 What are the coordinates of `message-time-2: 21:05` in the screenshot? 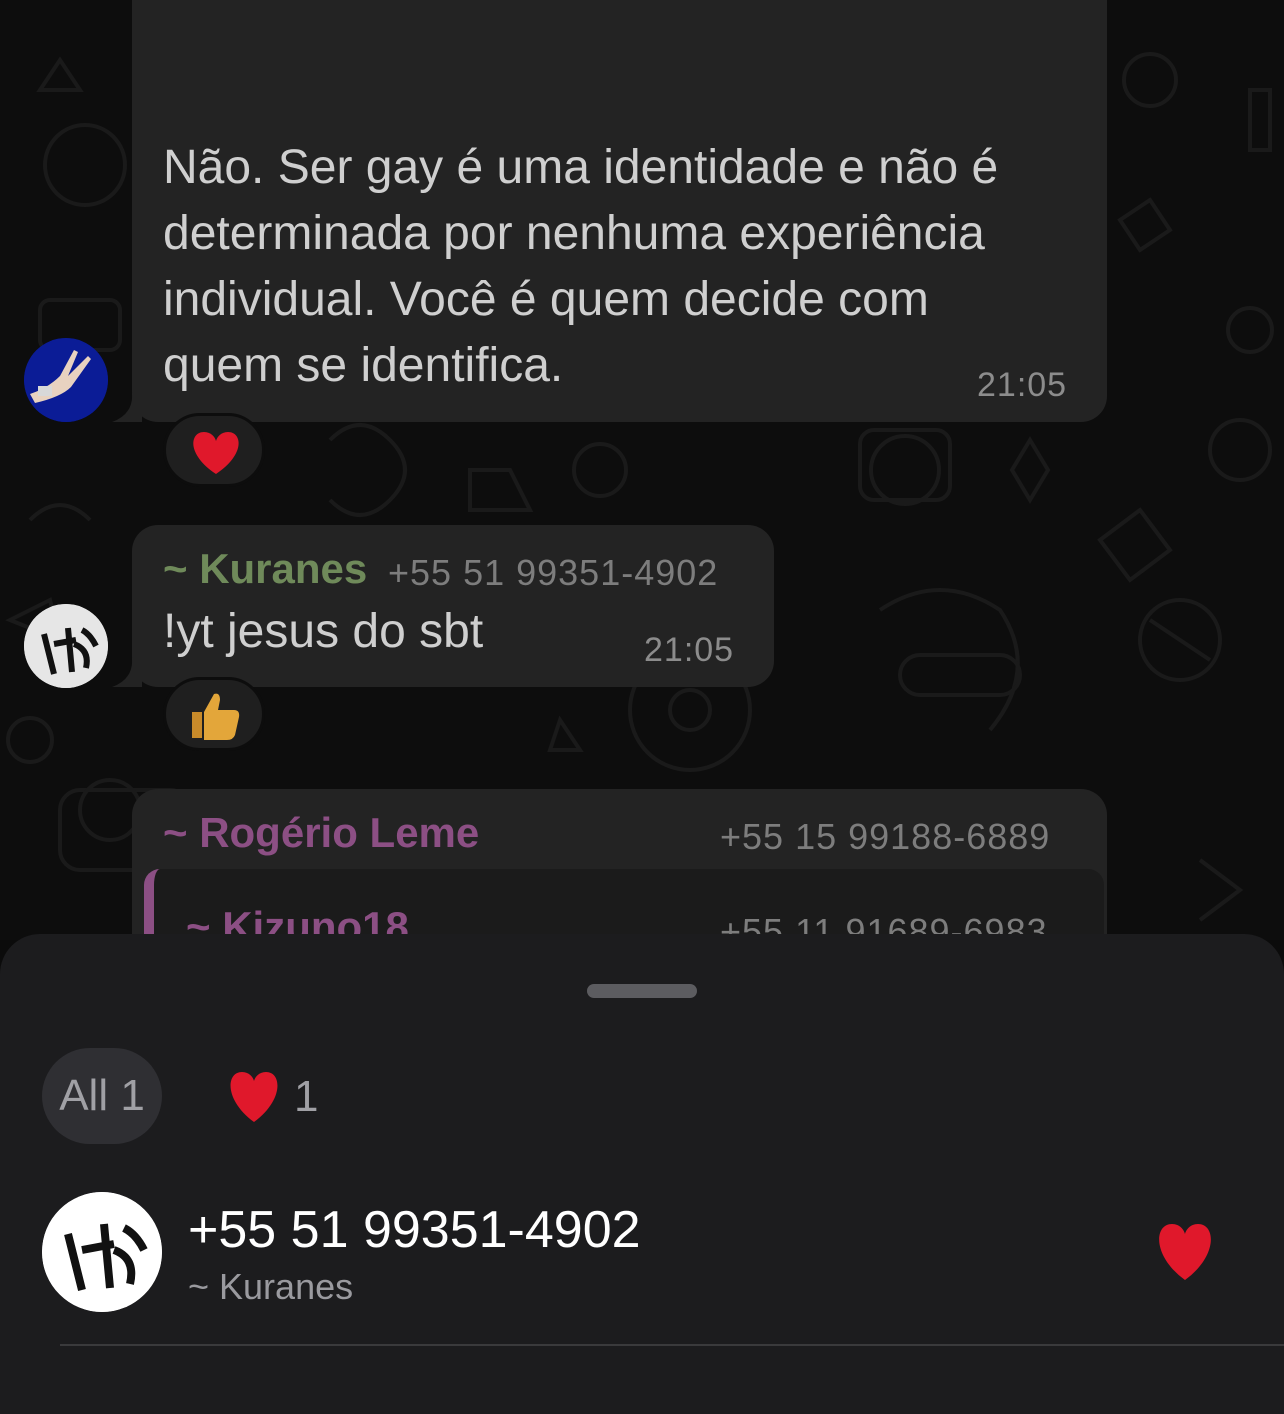 It's located at (689, 650).